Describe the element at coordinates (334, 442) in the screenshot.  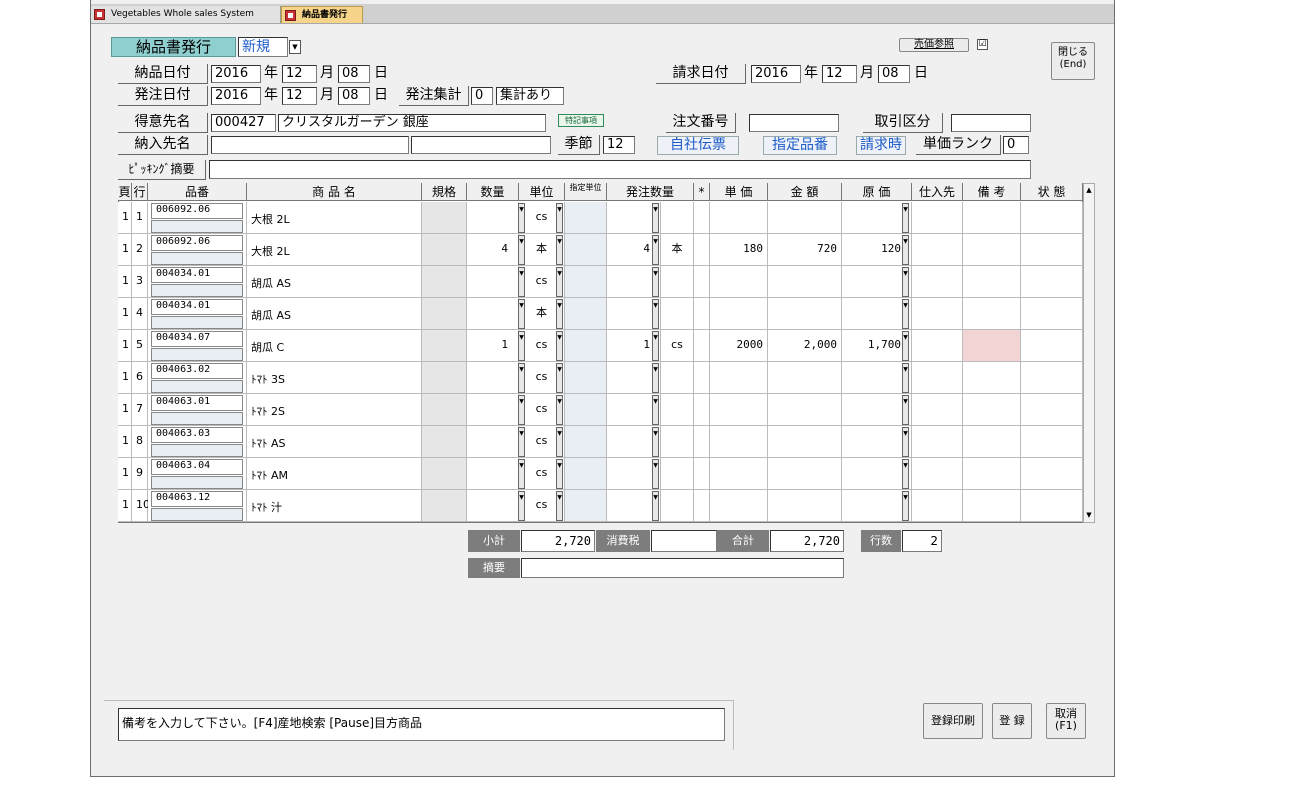
I see `cell-name: ﾄﾏﾄ AS` at that location.